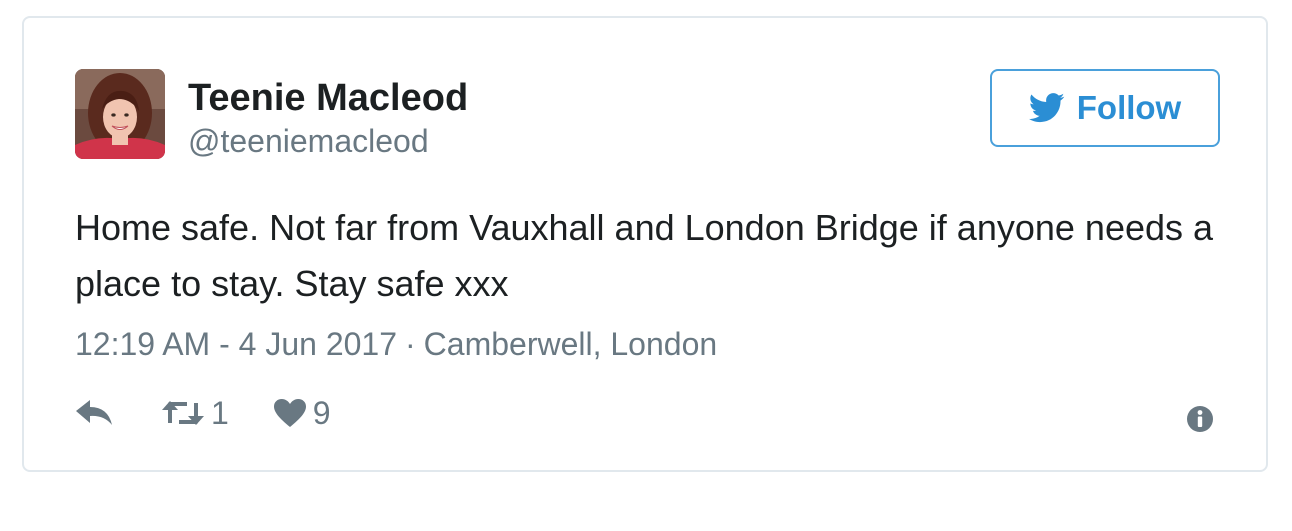 Image resolution: width=1292 pixels, height=531 pixels. I want to click on tweet-meta: 12:19 AM - 4 Jun 2017 · Camberwell, London, so click(396, 344).